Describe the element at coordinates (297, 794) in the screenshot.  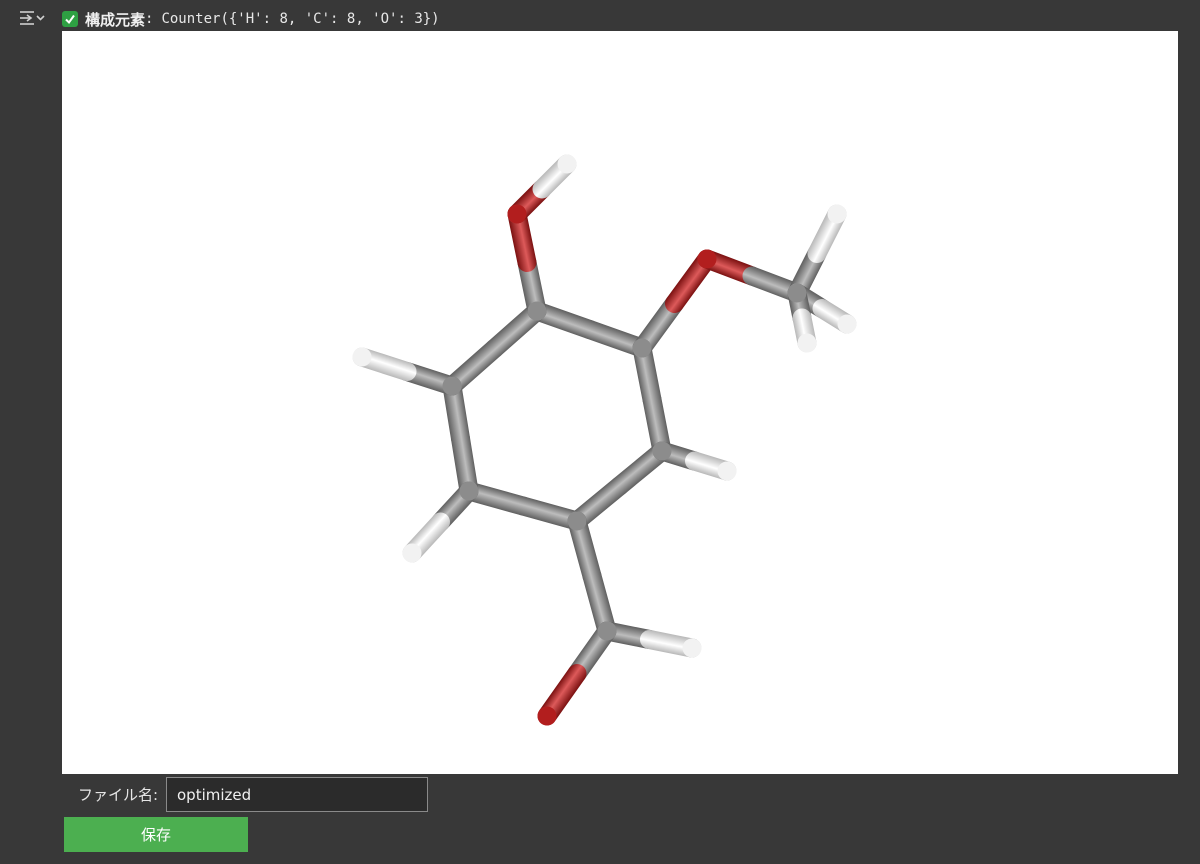
I see `filename-input` at that location.